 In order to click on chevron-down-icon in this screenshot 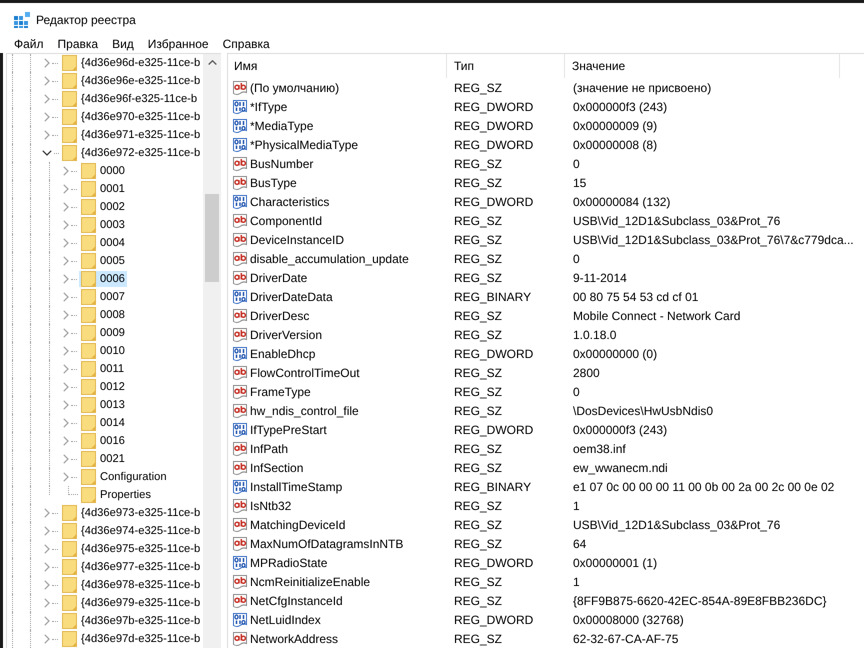, I will do `click(47, 153)`.